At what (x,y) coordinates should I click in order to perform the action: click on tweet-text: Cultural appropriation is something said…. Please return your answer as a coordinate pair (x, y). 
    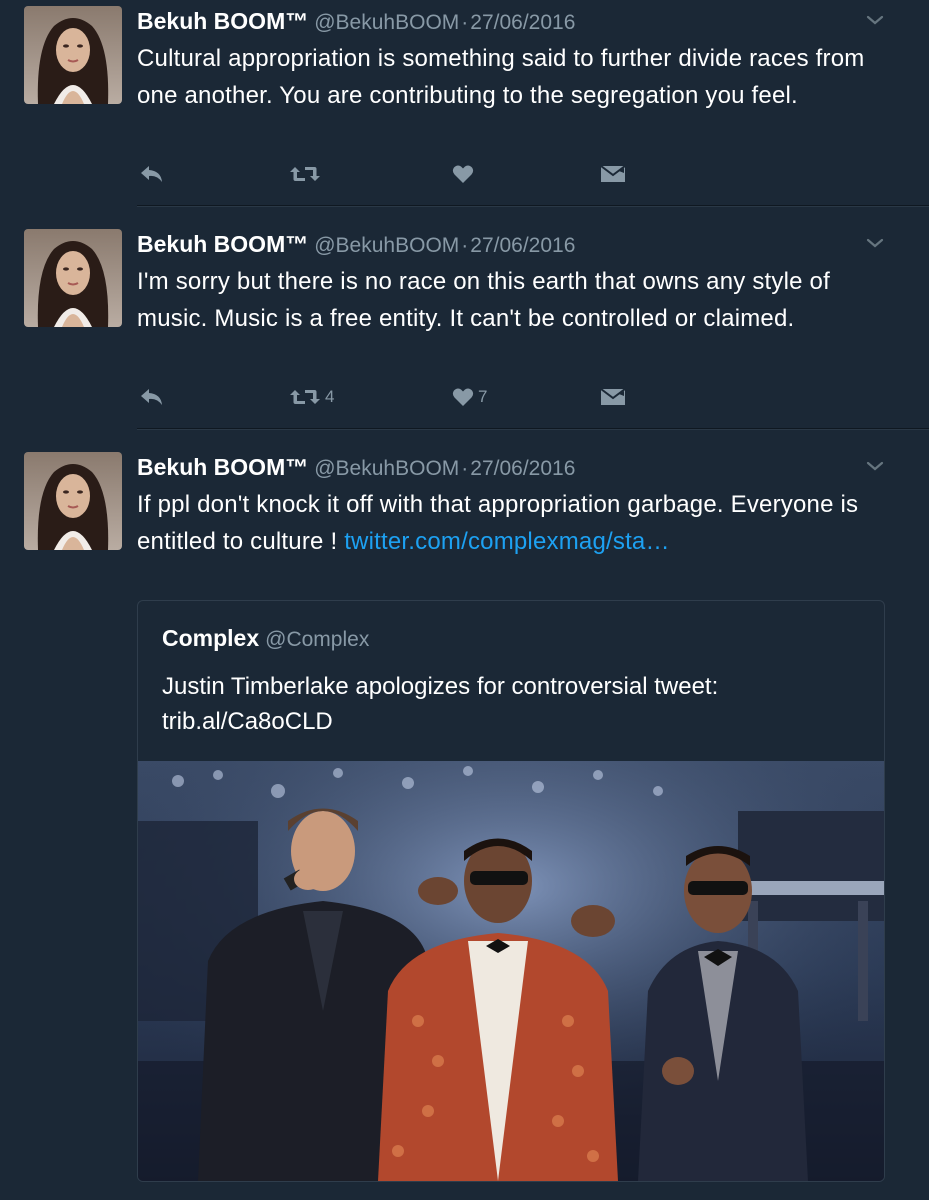
    Looking at the image, I should click on (501, 77).